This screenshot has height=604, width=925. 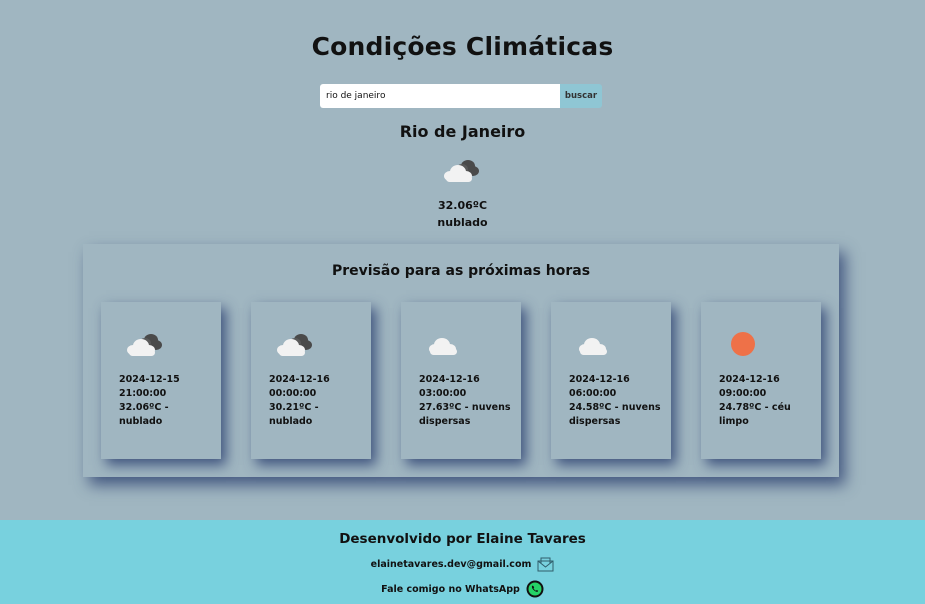 I want to click on forecast-summary: 32.06ºC - nublado, so click(x=144, y=414).